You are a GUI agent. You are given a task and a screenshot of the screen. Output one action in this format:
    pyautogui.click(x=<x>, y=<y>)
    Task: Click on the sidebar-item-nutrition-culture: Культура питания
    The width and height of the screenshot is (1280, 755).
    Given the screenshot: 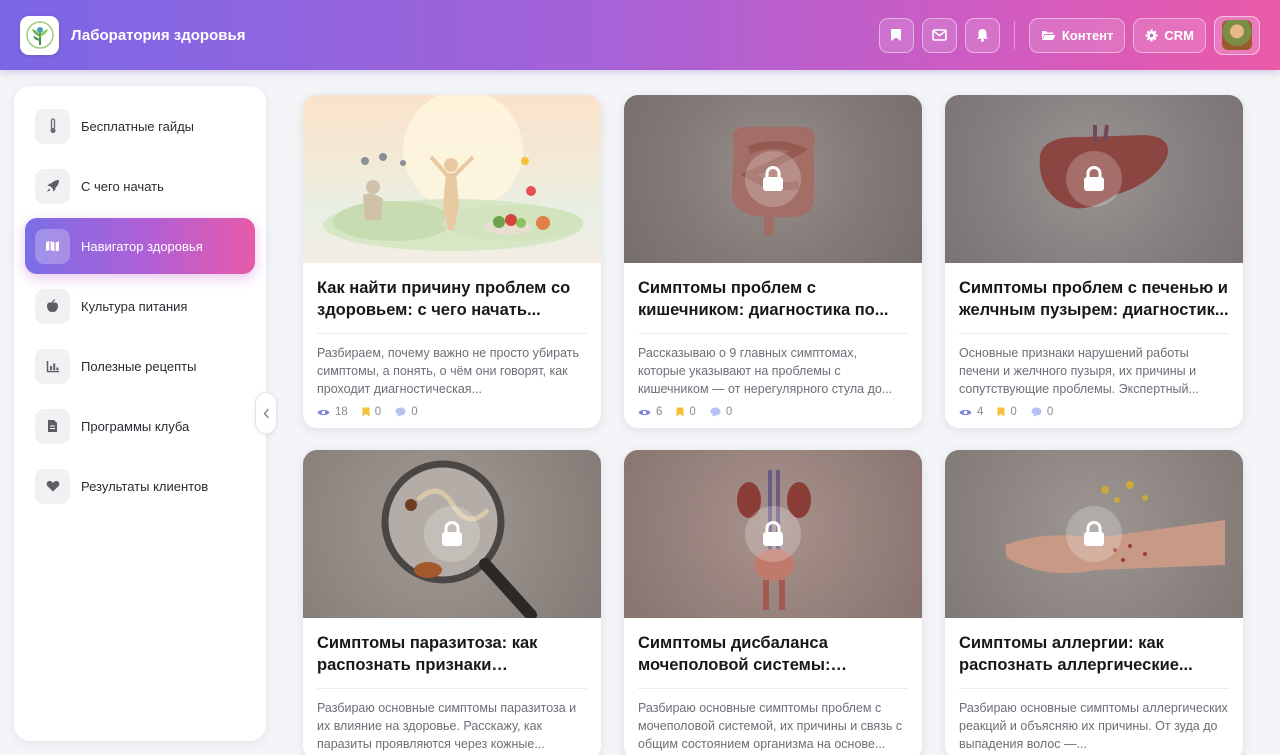 What is the action you would take?
    pyautogui.click(x=140, y=306)
    